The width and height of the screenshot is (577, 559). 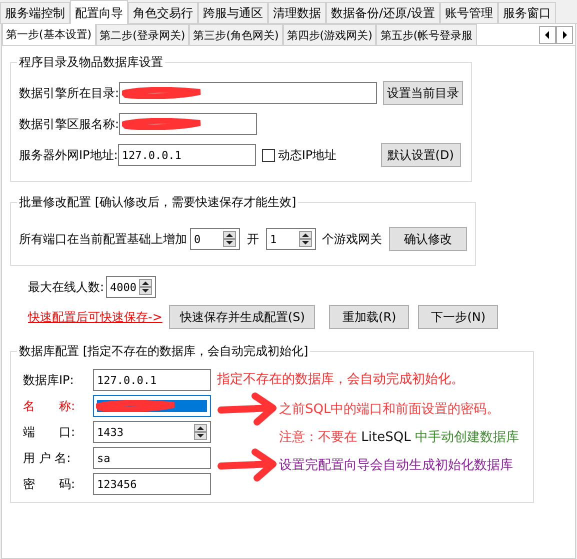 What do you see at coordinates (66, 287) in the screenshot?
I see `field-label: 最大在线人数:` at bounding box center [66, 287].